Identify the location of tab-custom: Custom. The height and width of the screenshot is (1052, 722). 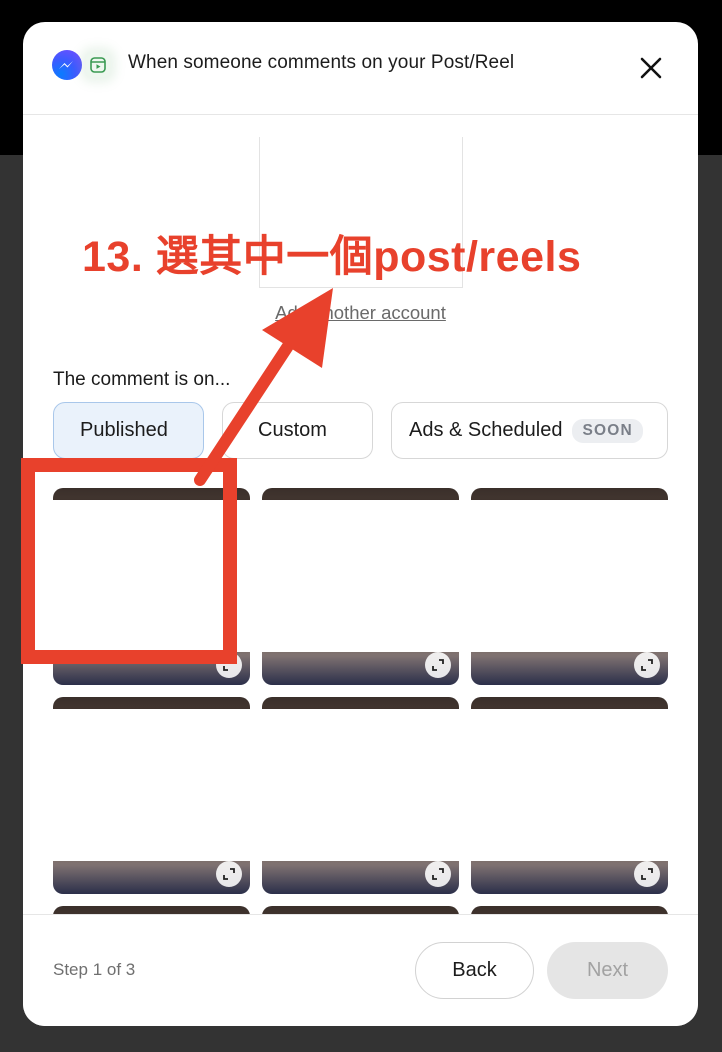
(297, 430).